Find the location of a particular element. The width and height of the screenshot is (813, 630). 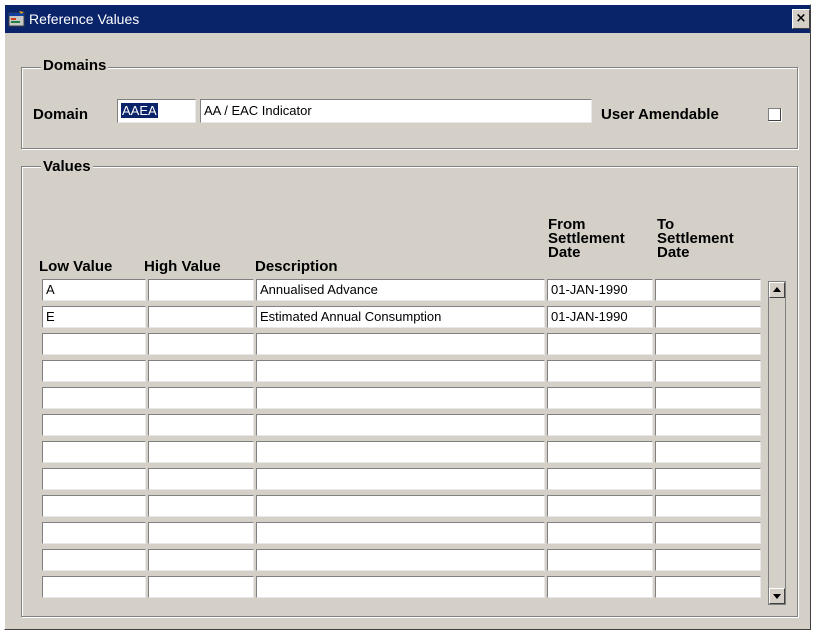

domain-label: Domain is located at coordinates (61, 114).